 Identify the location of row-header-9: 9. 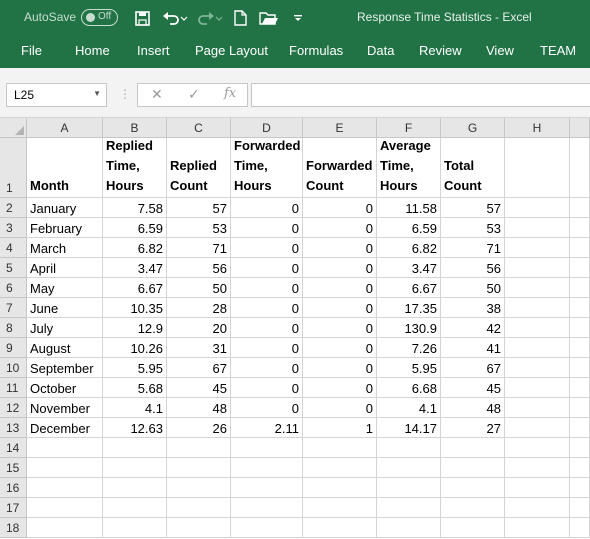
(13, 348).